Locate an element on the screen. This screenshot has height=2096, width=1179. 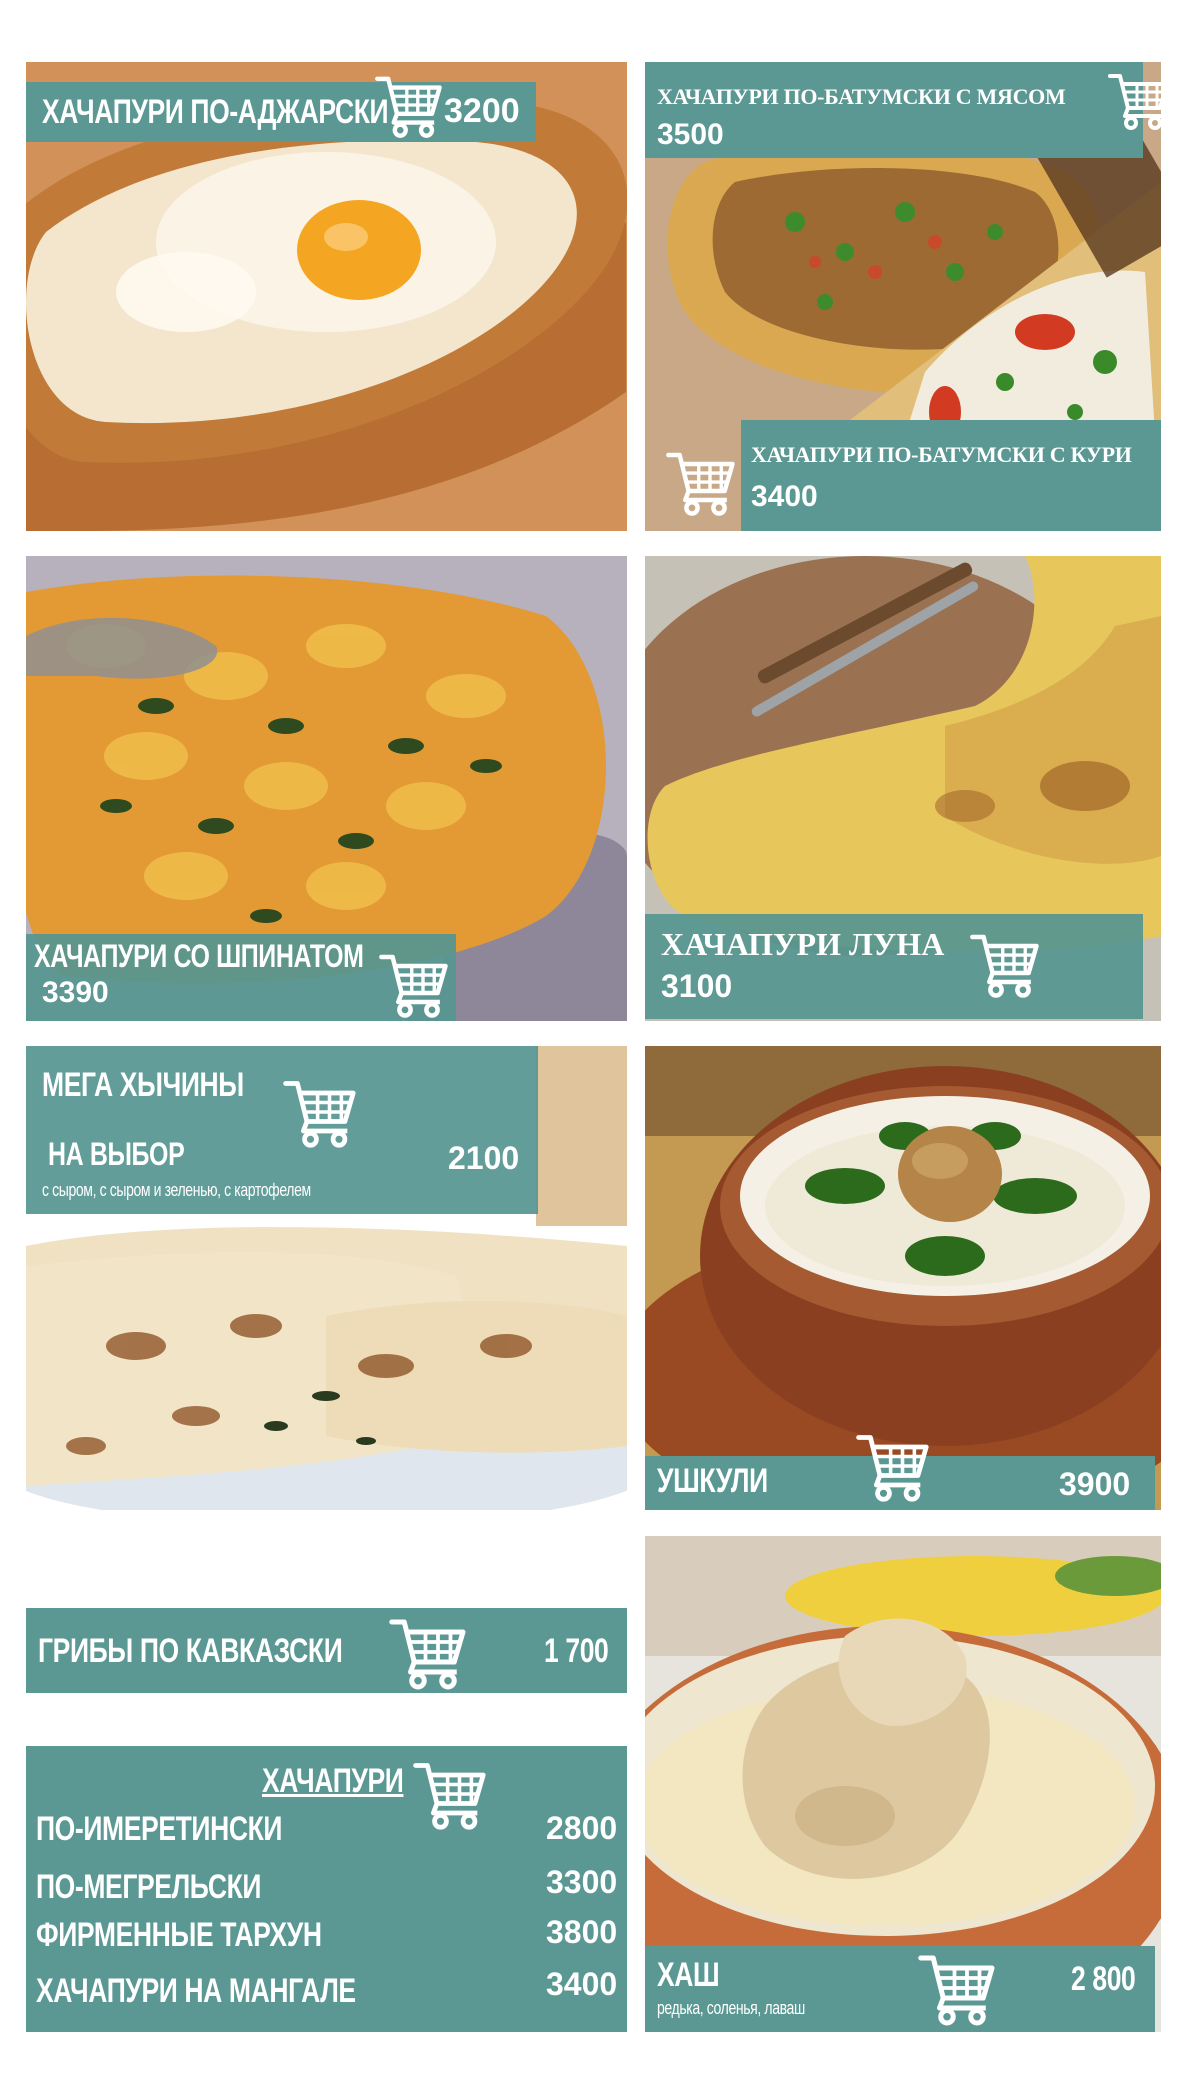
luna-cart-icon is located at coordinates (1005, 964).